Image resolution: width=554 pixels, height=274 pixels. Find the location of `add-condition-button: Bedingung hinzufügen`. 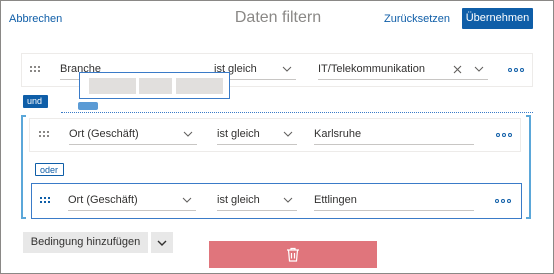

add-condition-button: Bedingung hinzufügen is located at coordinates (85, 242).